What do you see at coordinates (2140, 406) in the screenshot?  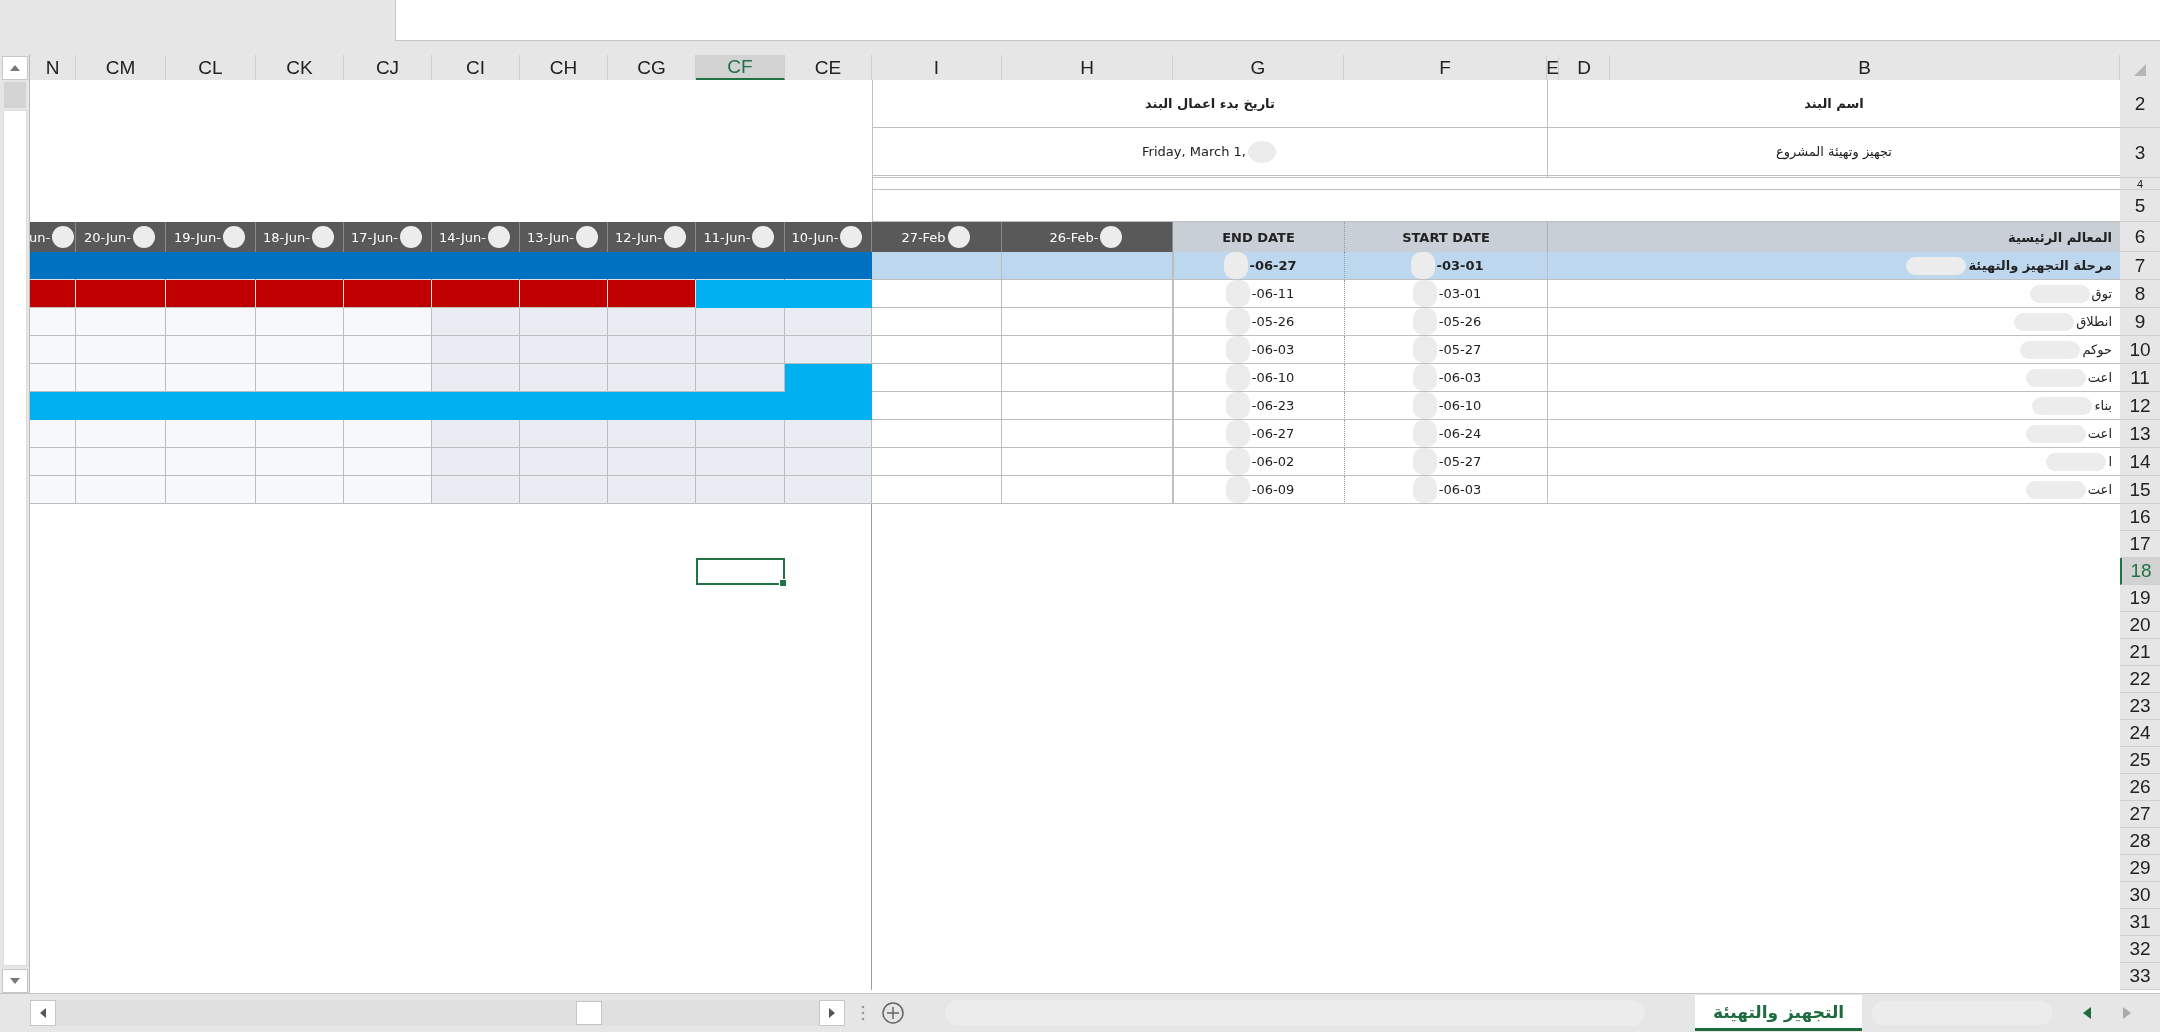 I see `row-header: 12` at bounding box center [2140, 406].